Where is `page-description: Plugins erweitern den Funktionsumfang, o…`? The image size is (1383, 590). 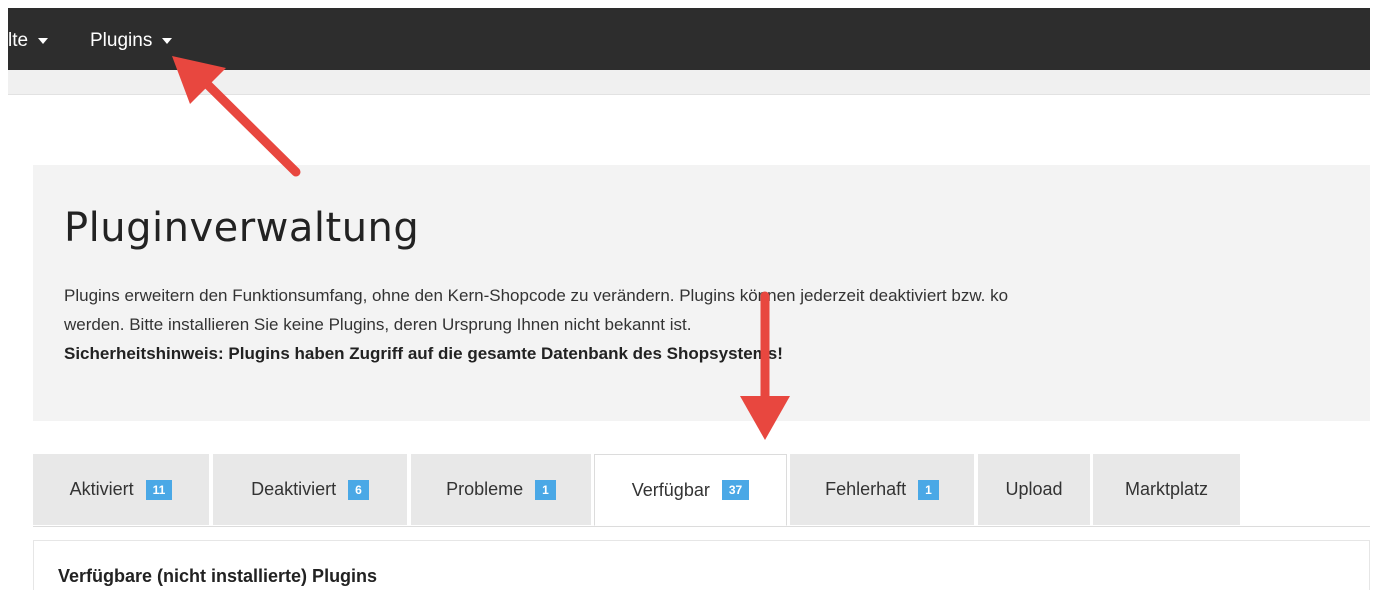 page-description: Plugins erweitern den Funktionsumfang, o… is located at coordinates (719, 324).